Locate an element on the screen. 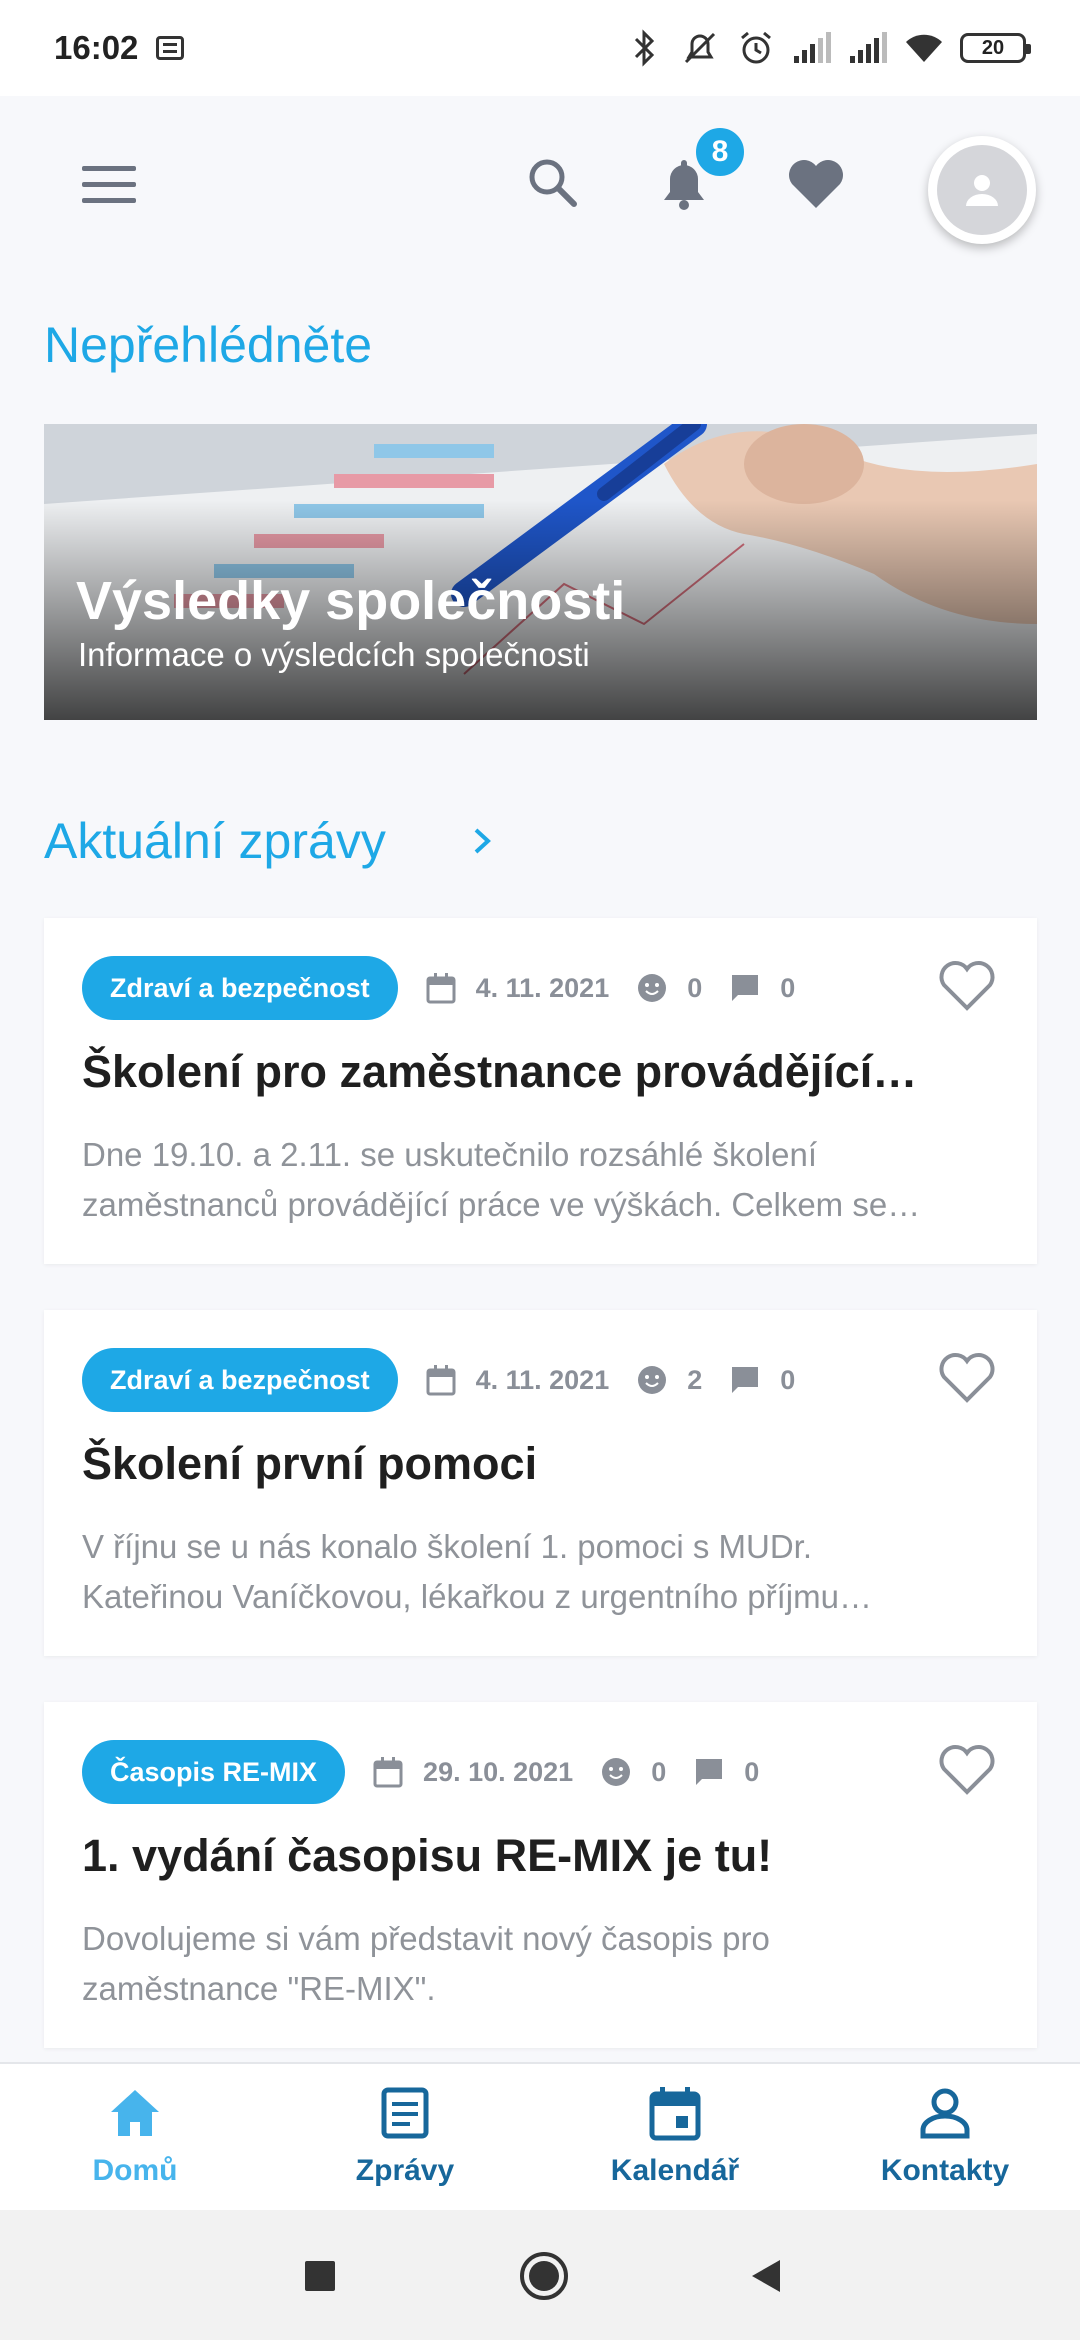  home-button is located at coordinates (544, 2276).